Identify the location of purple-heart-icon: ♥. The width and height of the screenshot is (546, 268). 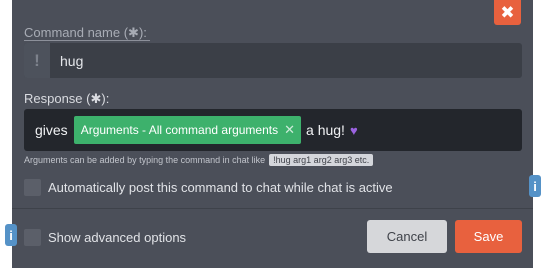
(353, 130).